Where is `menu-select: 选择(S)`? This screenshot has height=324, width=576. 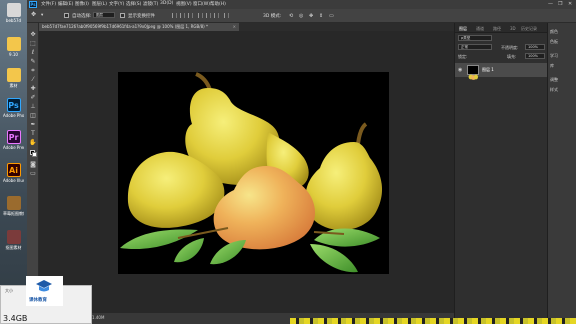 menu-select: 选择(S) is located at coordinates (133, 4).